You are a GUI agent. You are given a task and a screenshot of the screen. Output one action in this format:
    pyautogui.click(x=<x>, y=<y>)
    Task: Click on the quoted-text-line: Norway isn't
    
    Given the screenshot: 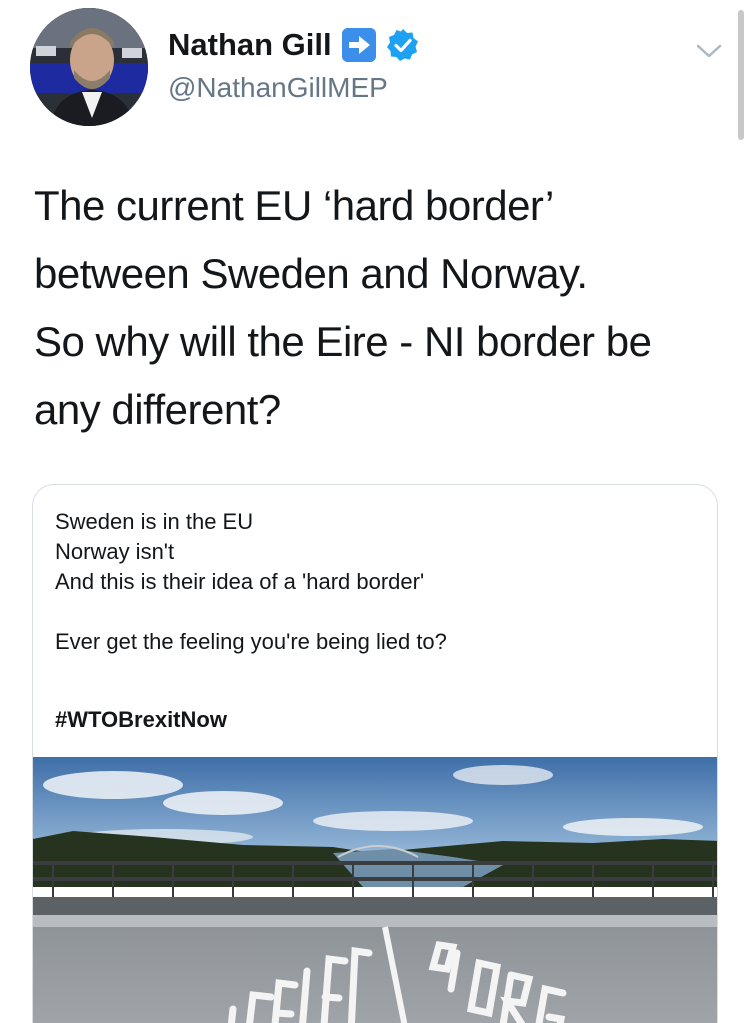 What is the action you would take?
    pyautogui.click(x=115, y=551)
    